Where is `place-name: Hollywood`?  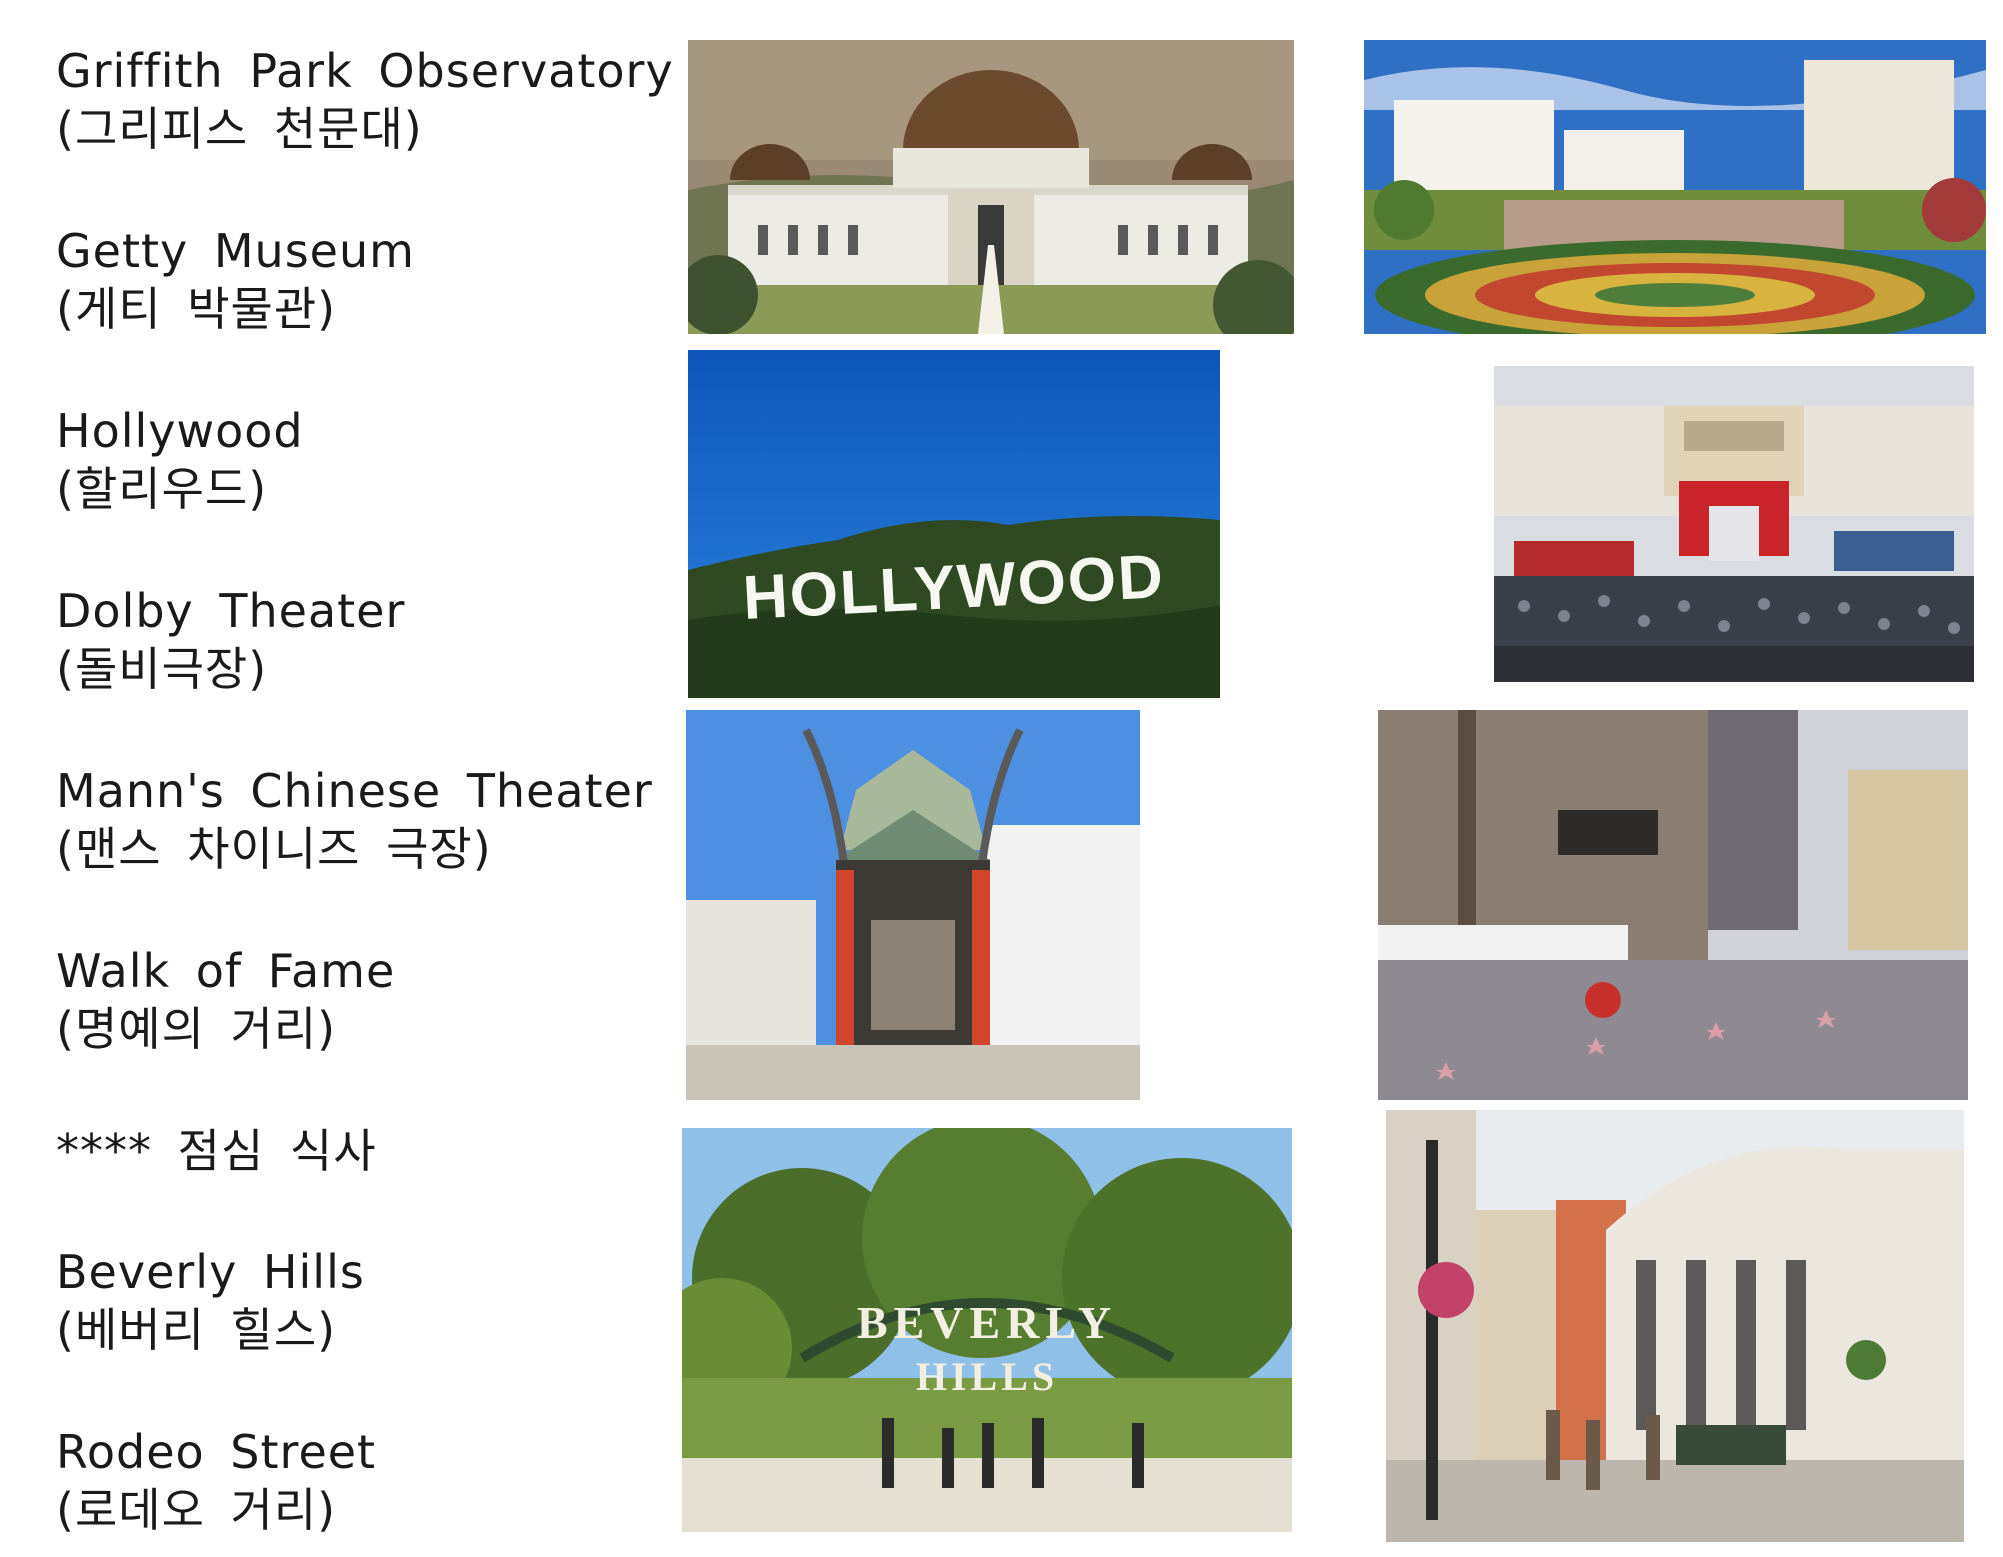
place-name: Hollywood is located at coordinates (180, 431).